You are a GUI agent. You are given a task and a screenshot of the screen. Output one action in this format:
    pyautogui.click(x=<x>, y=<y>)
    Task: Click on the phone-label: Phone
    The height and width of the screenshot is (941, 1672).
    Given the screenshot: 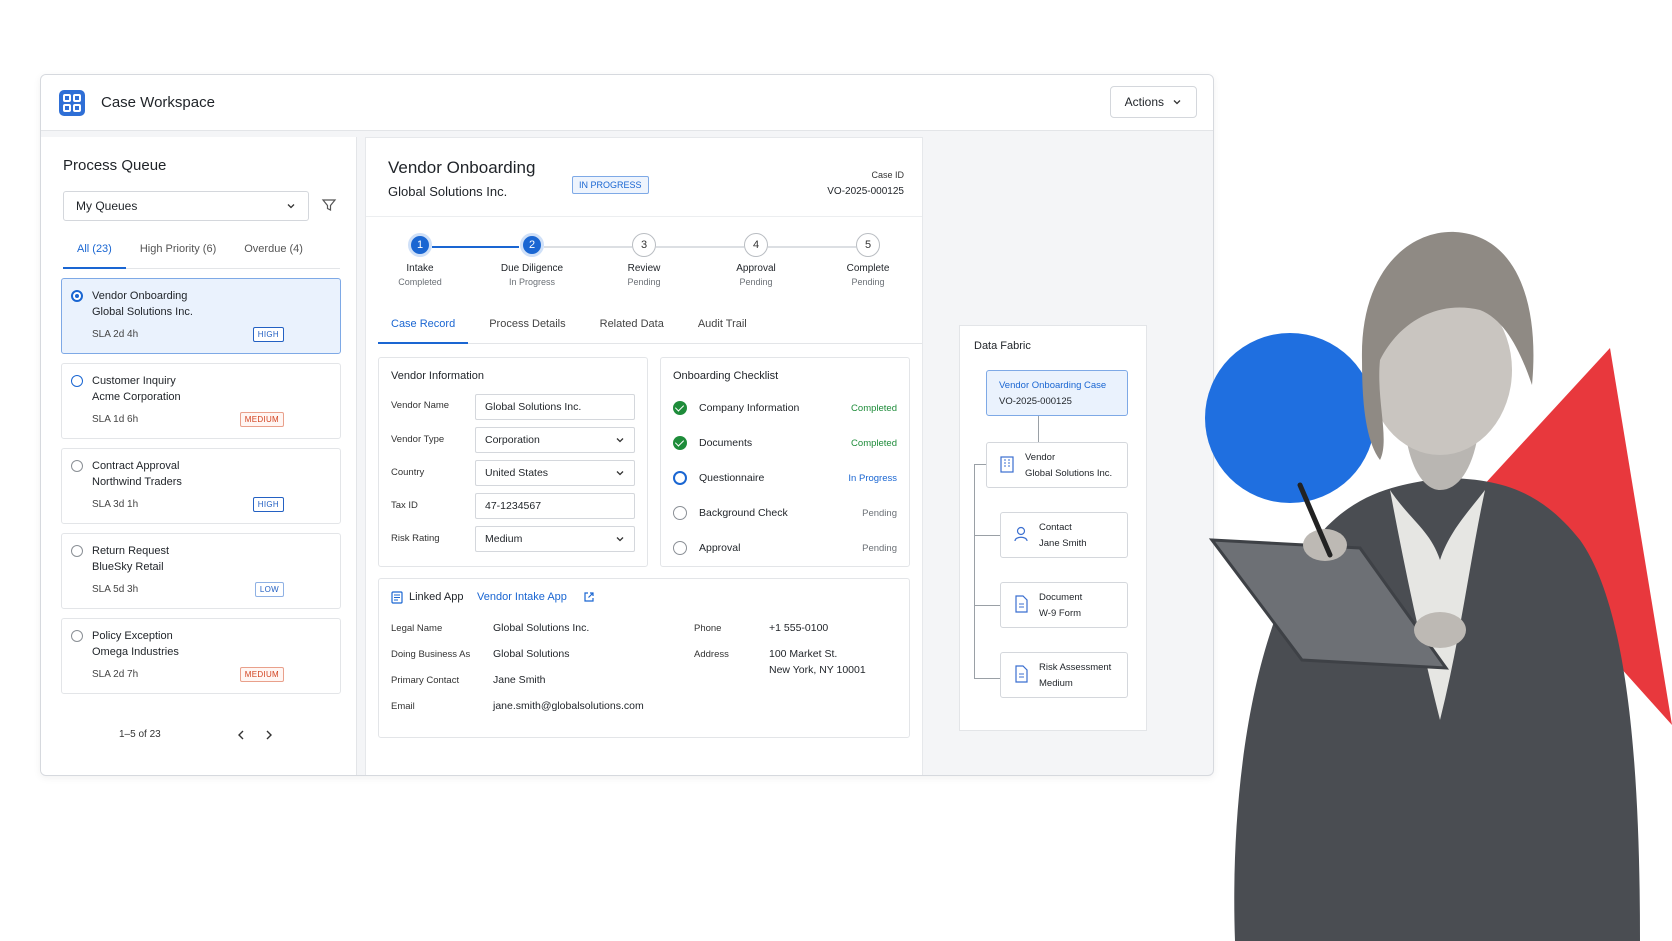 What is the action you would take?
    pyautogui.click(x=708, y=628)
    